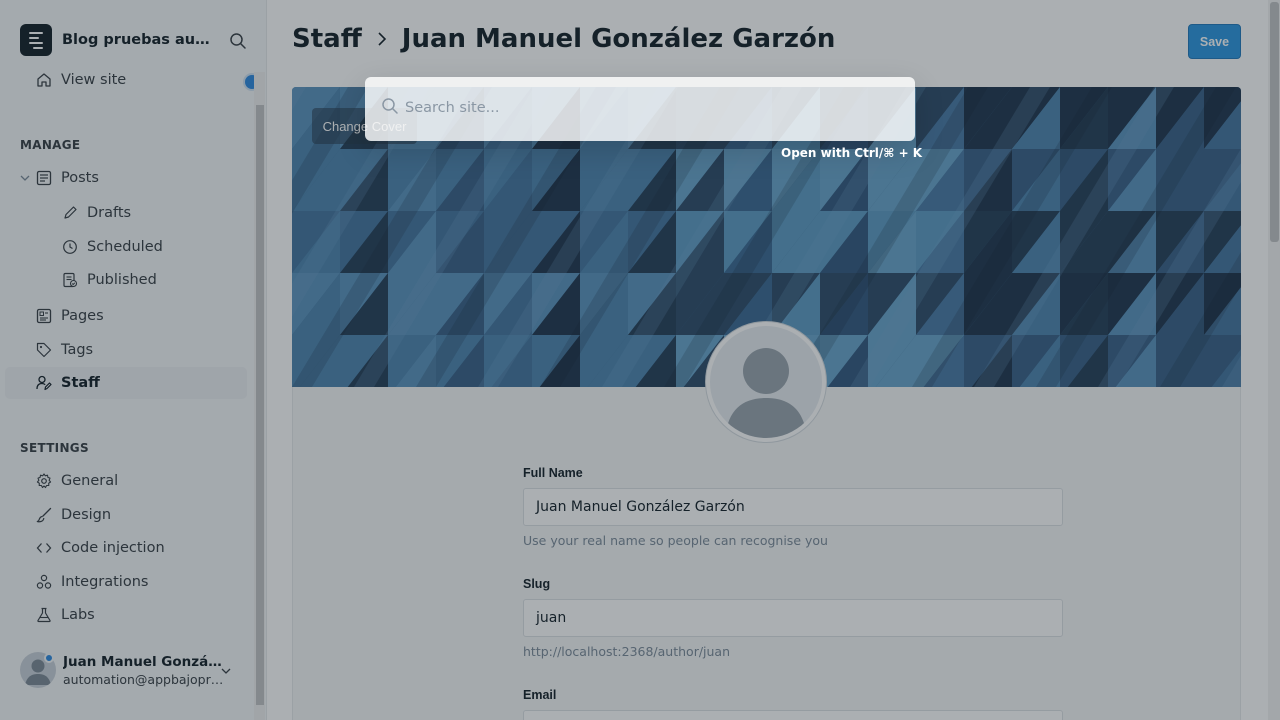  I want to click on search-icon, so click(390, 108).